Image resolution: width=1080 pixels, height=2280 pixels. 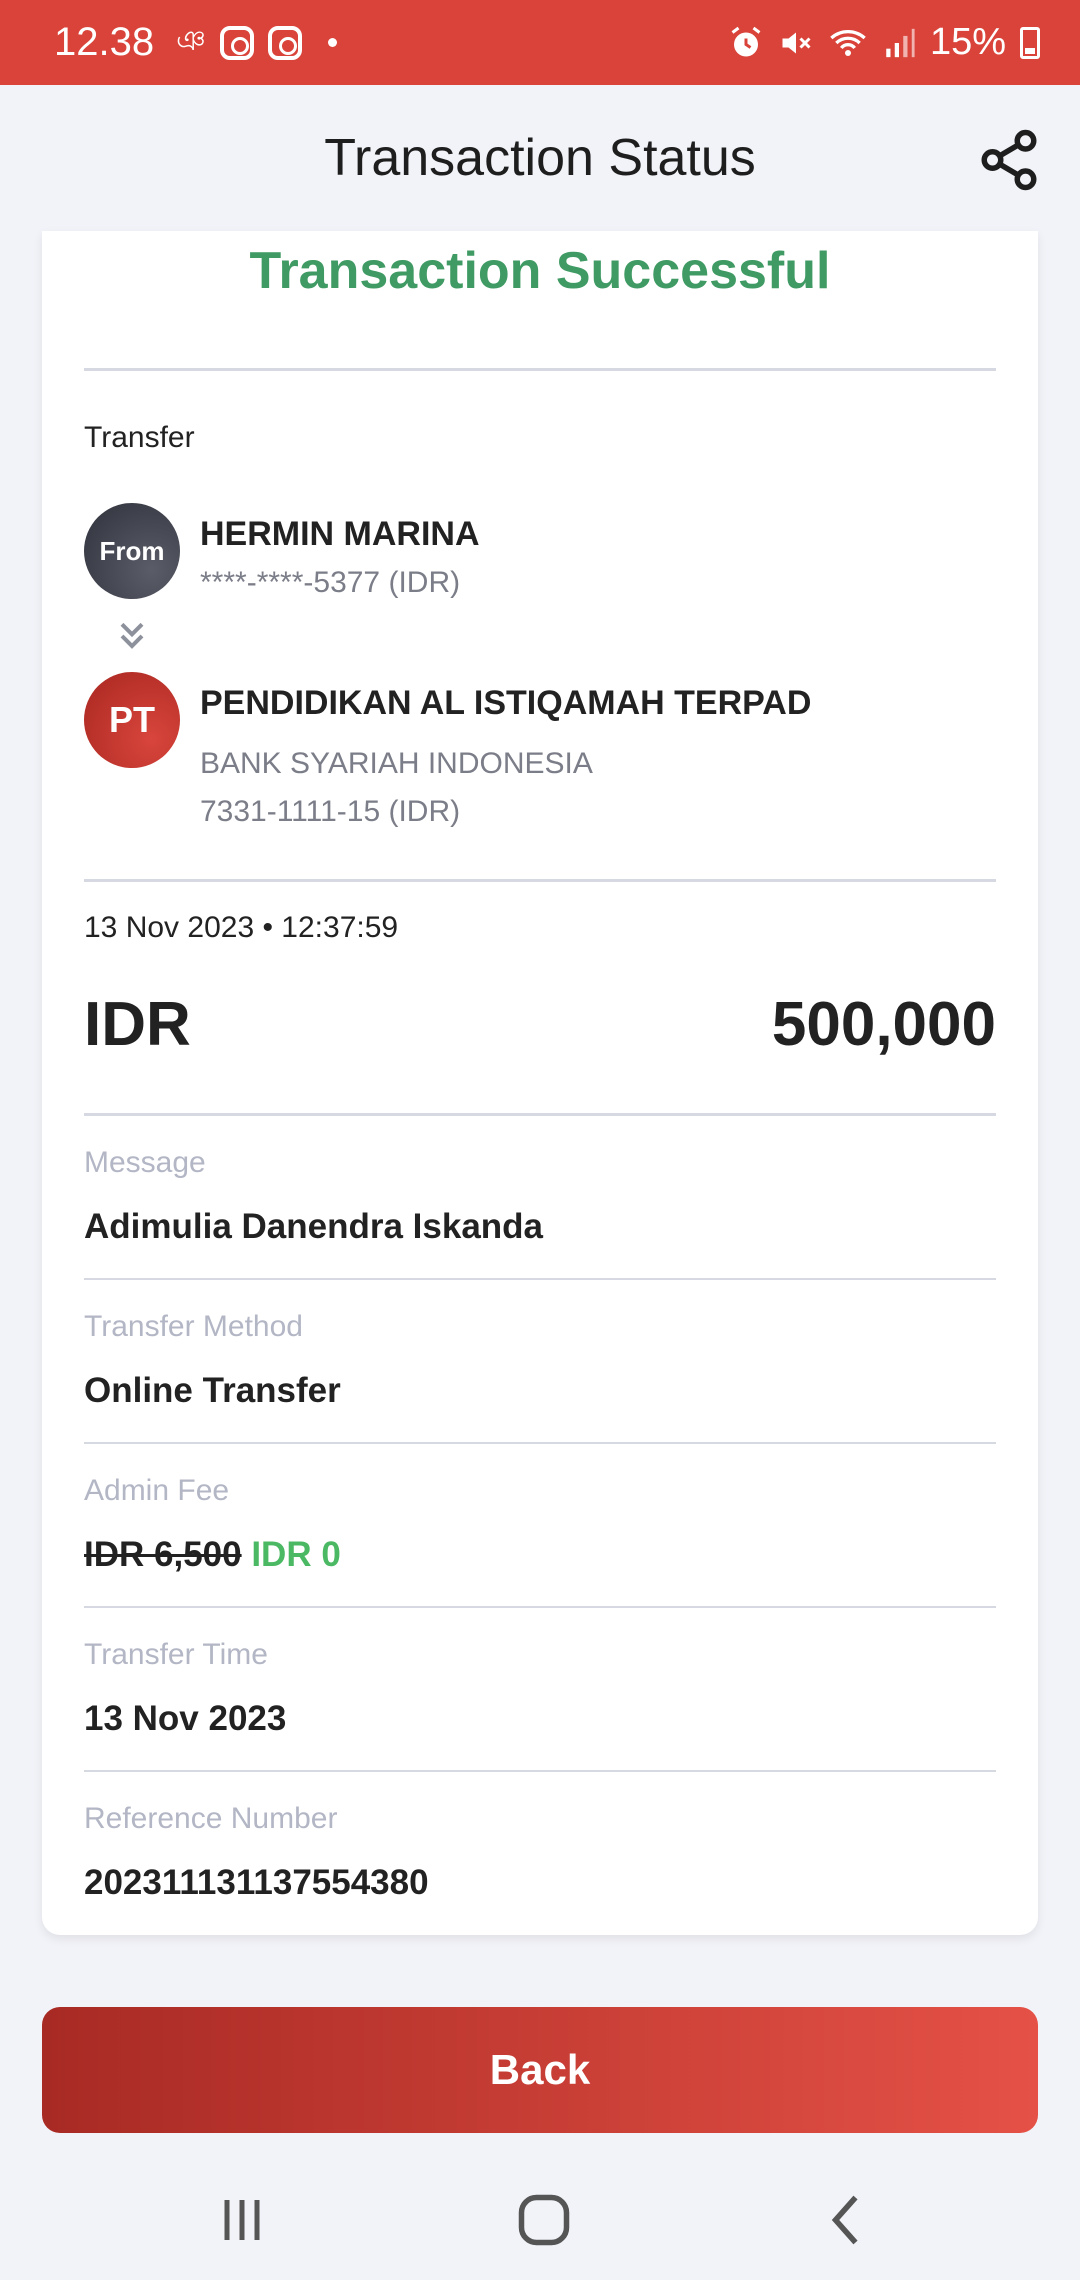 I want to click on battery-icon, so click(x=1030, y=42).